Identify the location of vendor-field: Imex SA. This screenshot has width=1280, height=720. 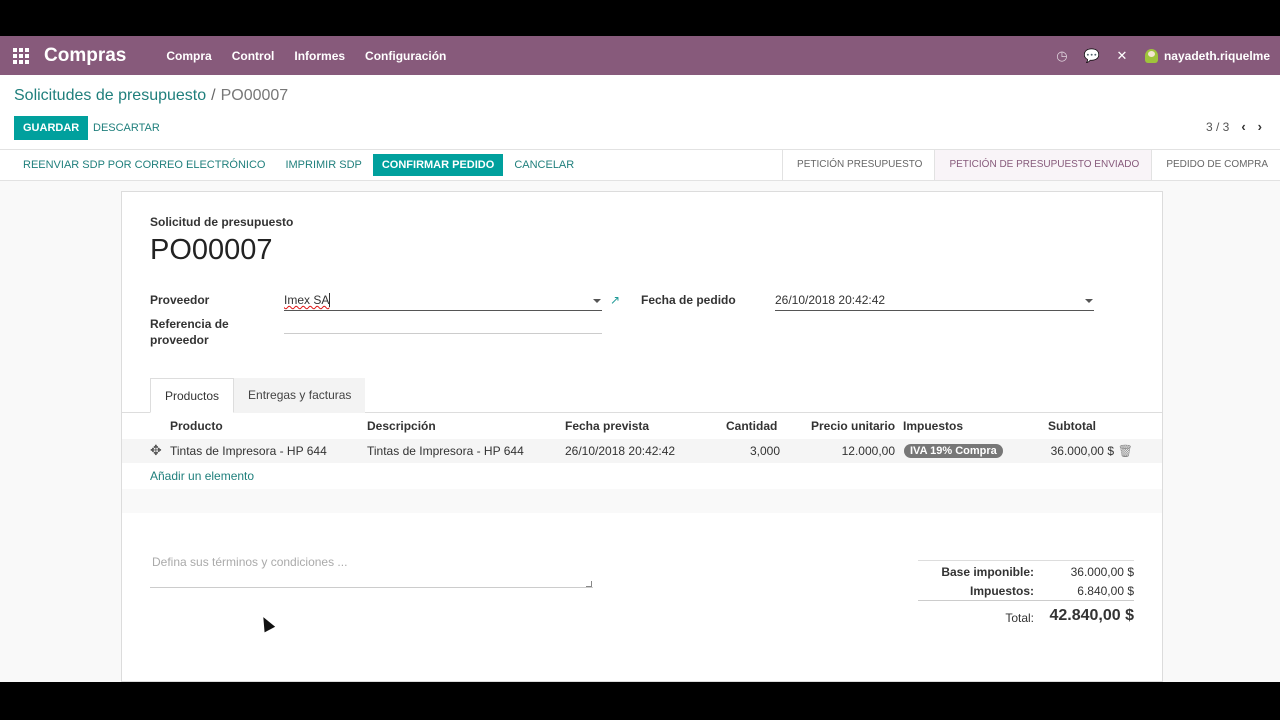
(443, 302).